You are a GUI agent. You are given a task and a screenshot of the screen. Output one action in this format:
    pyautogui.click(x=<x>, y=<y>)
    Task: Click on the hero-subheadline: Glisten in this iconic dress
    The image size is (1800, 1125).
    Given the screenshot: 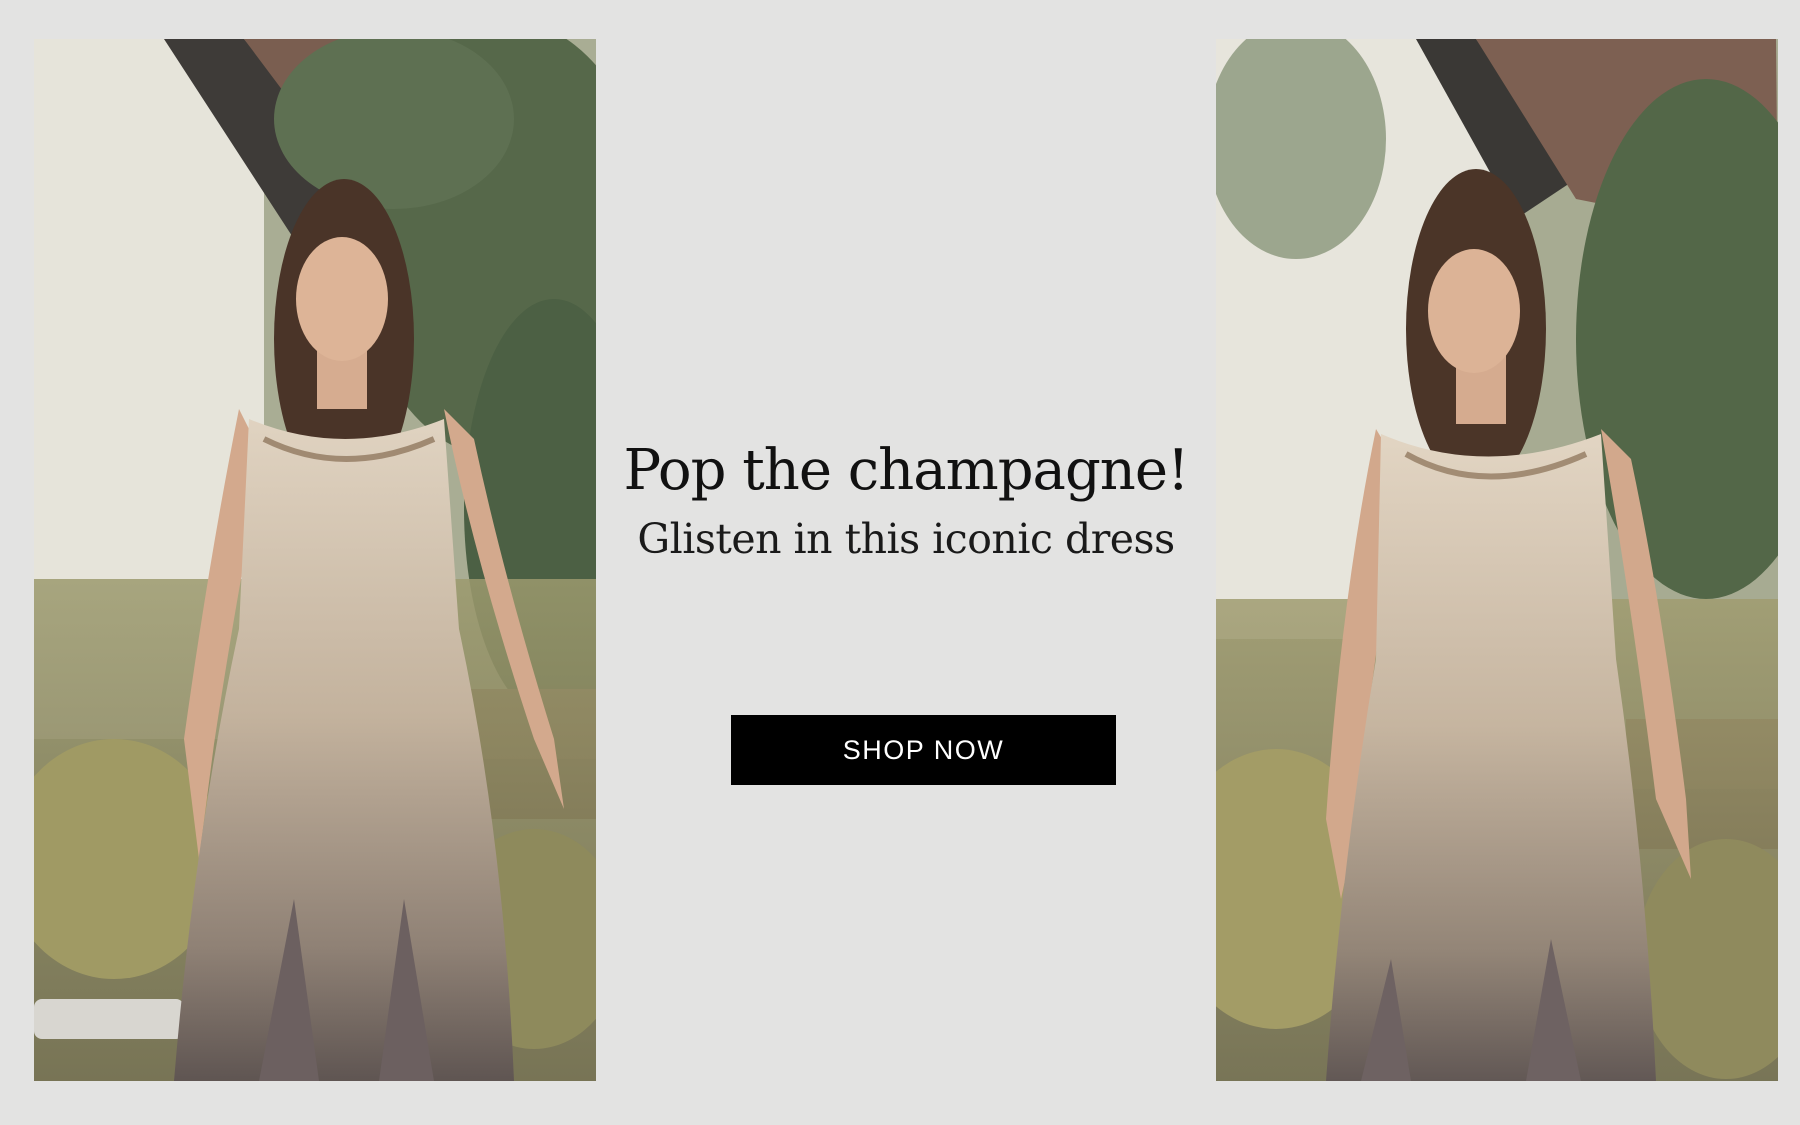 What is the action you would take?
    pyautogui.click(x=906, y=539)
    